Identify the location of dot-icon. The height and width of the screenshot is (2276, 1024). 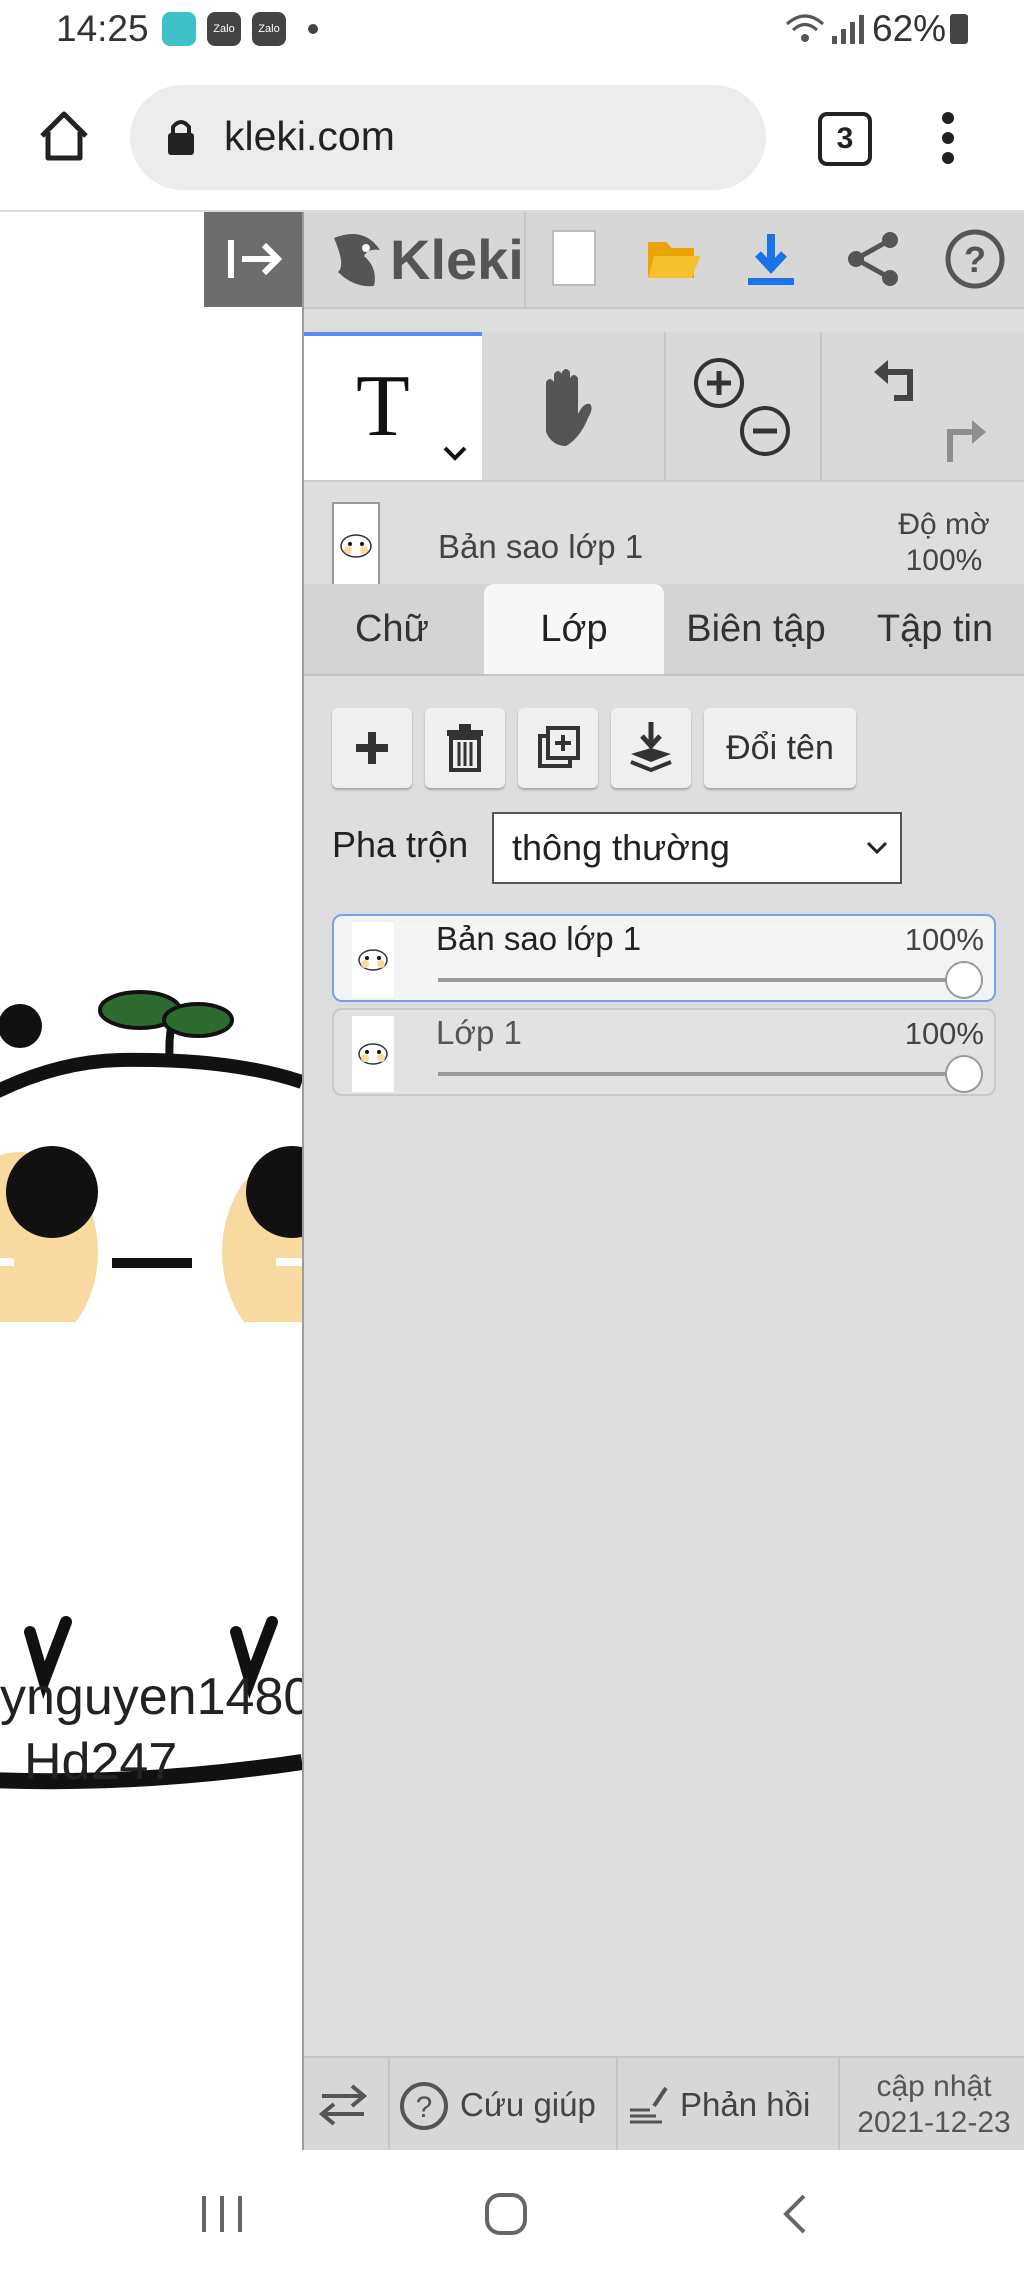
(313, 29).